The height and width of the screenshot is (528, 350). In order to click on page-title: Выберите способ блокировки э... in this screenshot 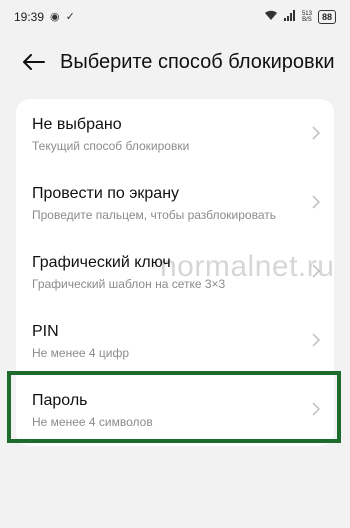, I will do `click(197, 61)`.